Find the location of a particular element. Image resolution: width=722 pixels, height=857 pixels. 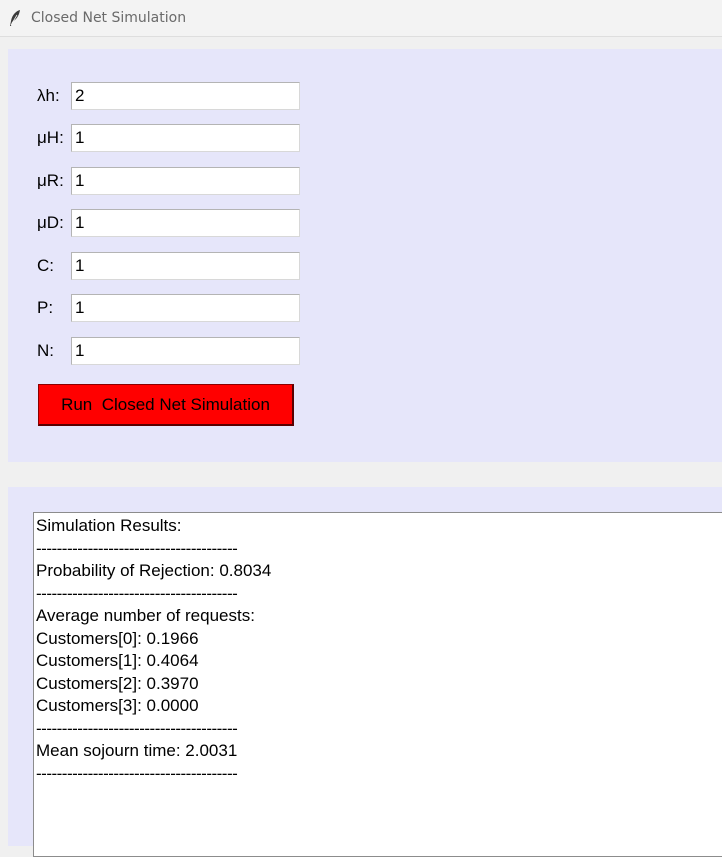

rejection-probability: Probability of Rejection: 0.8034 is located at coordinates (154, 570).